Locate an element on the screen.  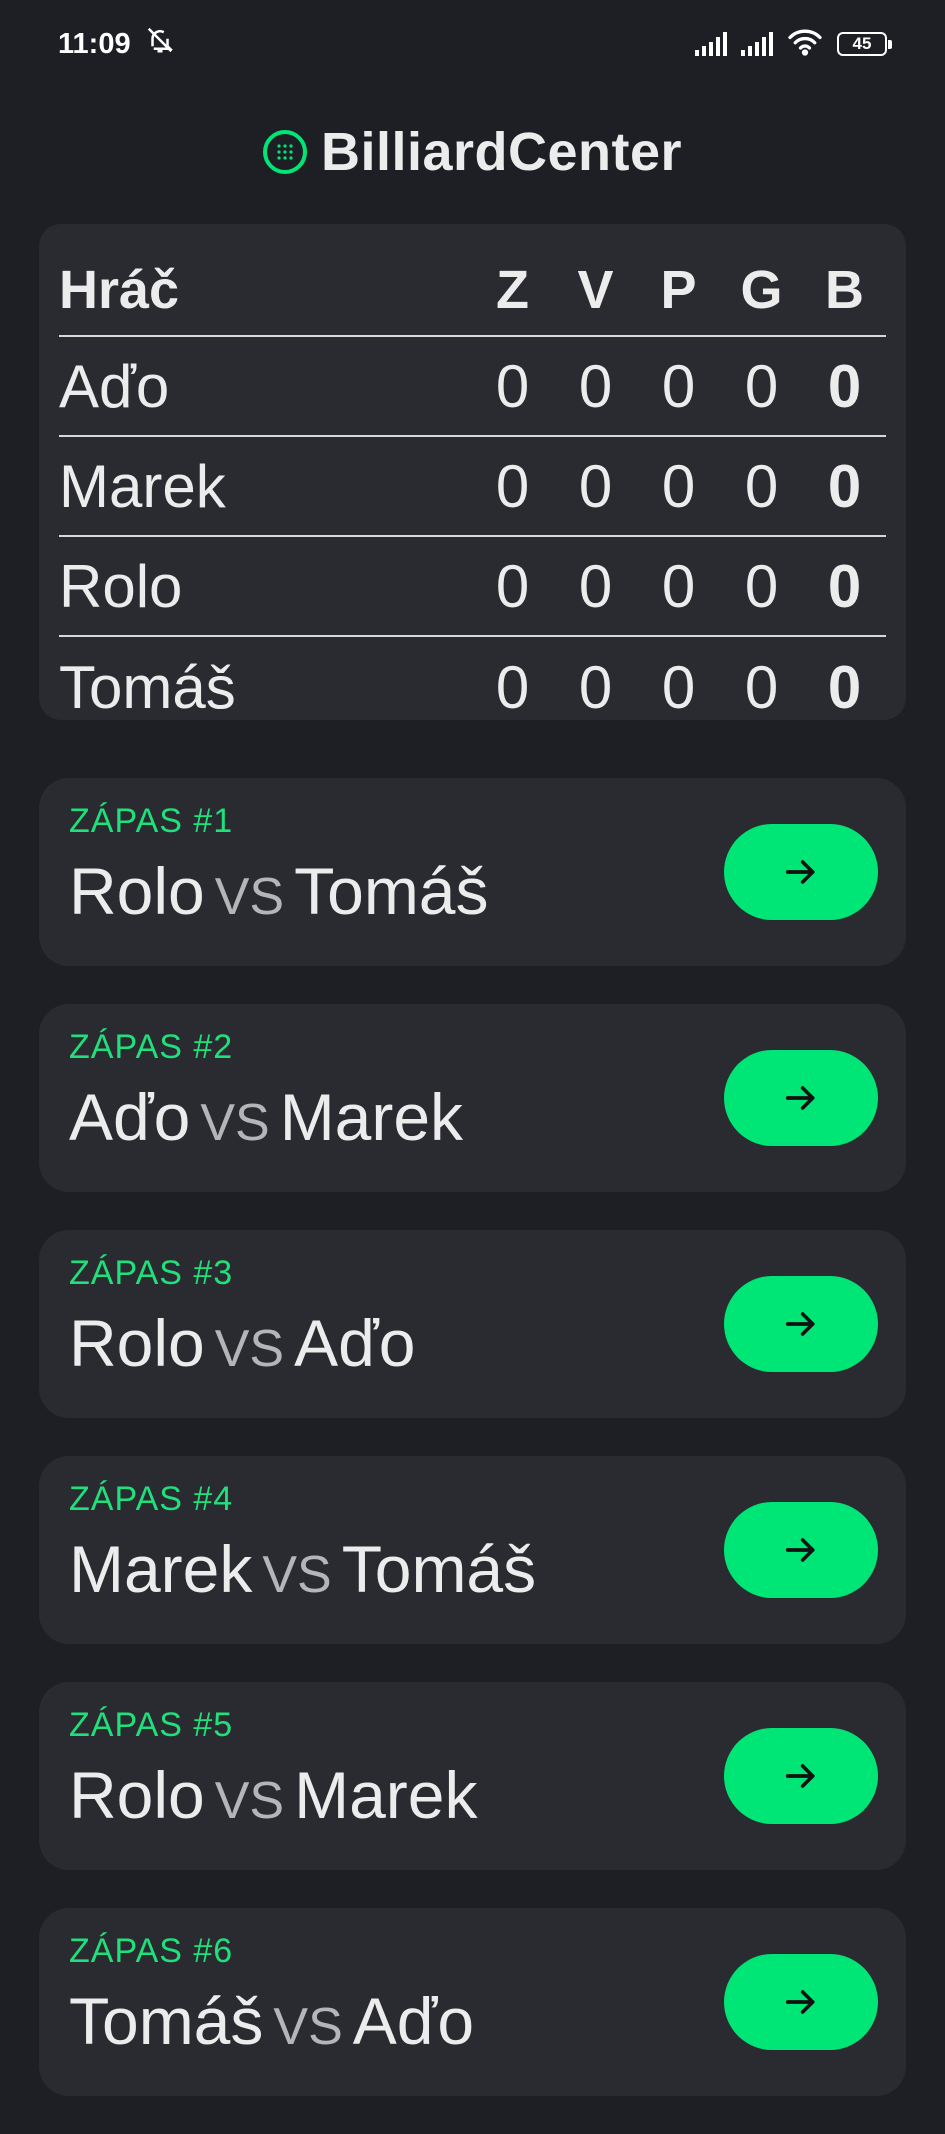
player-one: Tomáš is located at coordinates (166, 2021).